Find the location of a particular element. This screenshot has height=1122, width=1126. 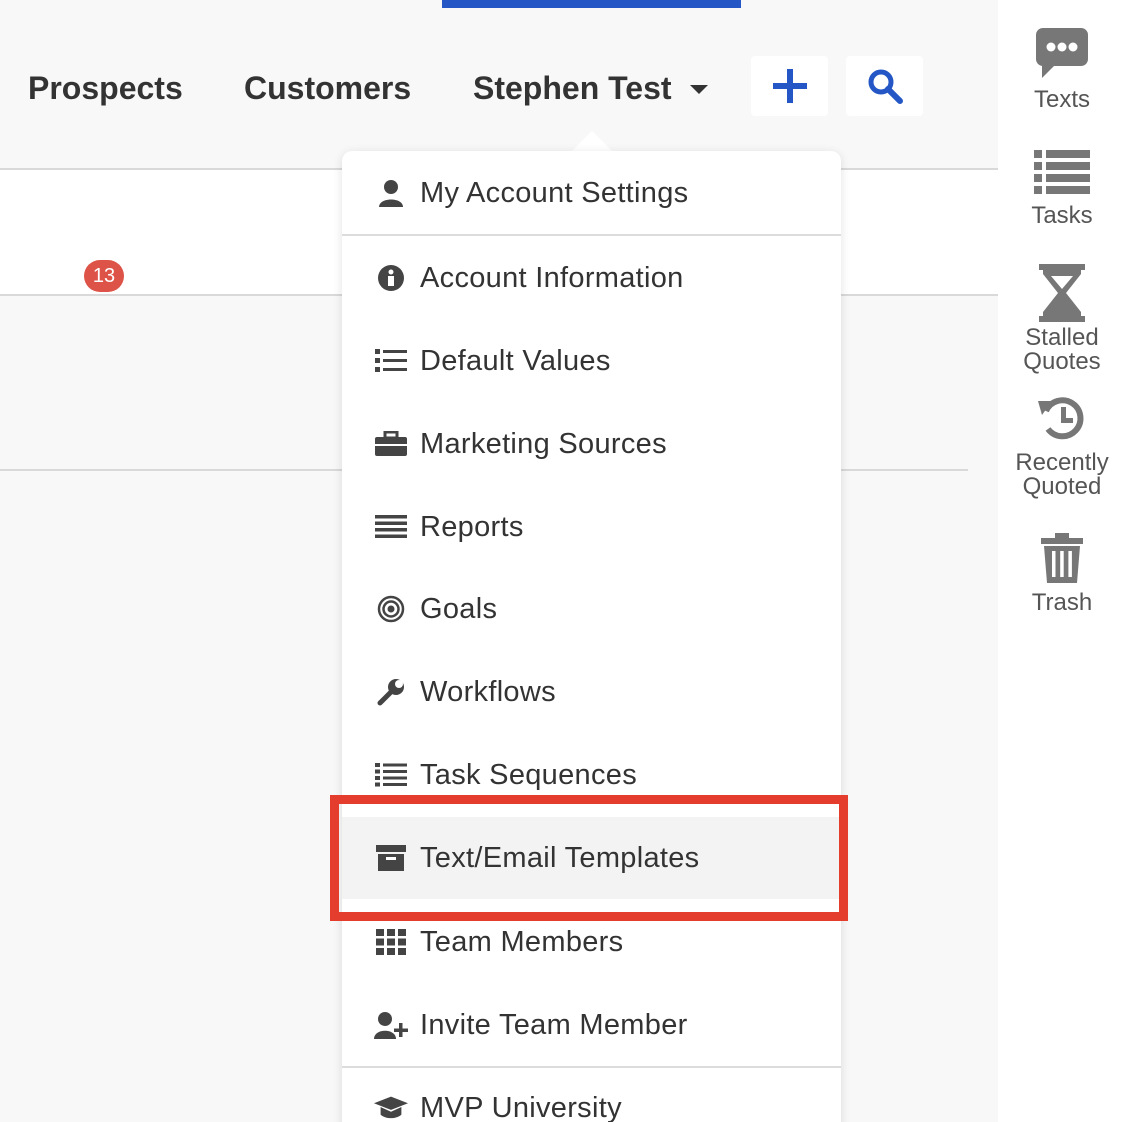

menu-item-account-information: Account Information is located at coordinates (591, 278).